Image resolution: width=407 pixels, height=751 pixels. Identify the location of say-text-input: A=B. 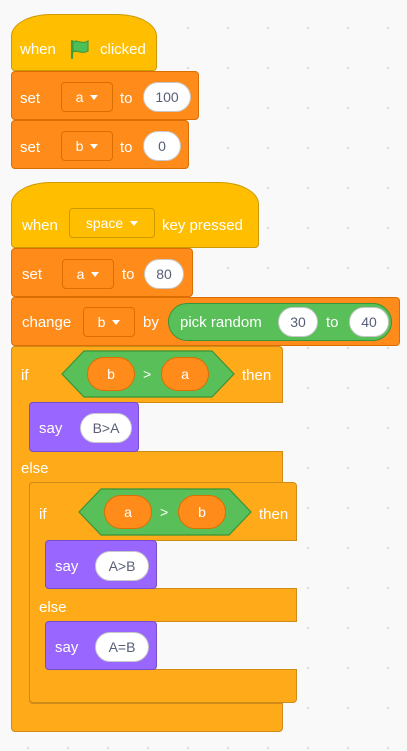
(122, 647).